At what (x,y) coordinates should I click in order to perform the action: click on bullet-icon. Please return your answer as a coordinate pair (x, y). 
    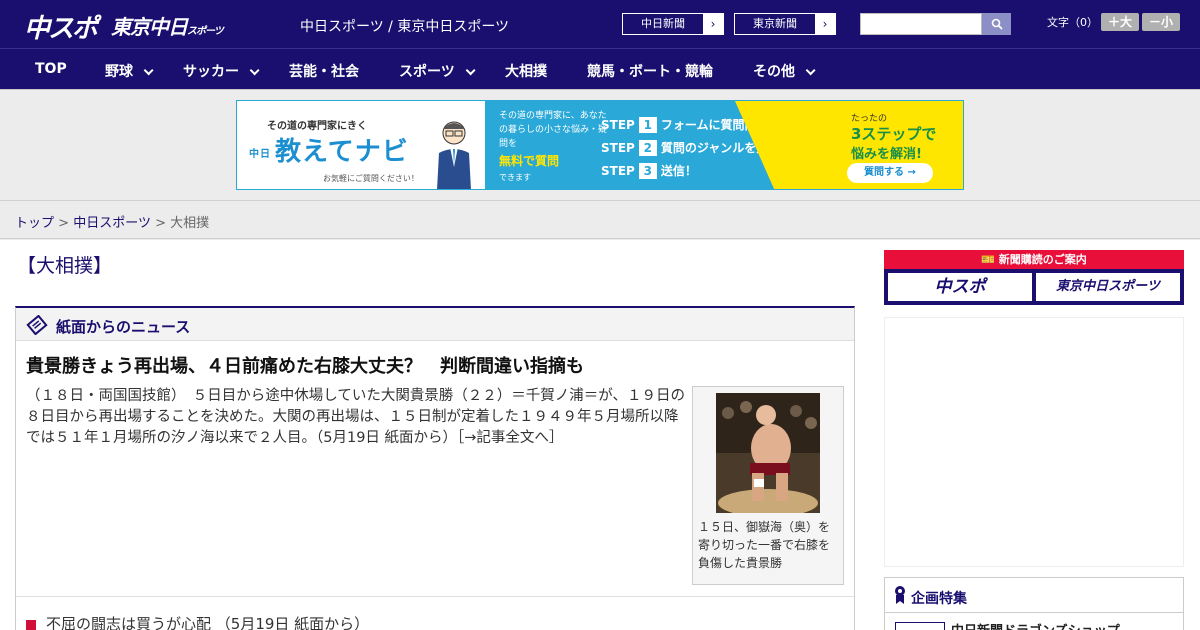
    Looking at the image, I should click on (31, 625).